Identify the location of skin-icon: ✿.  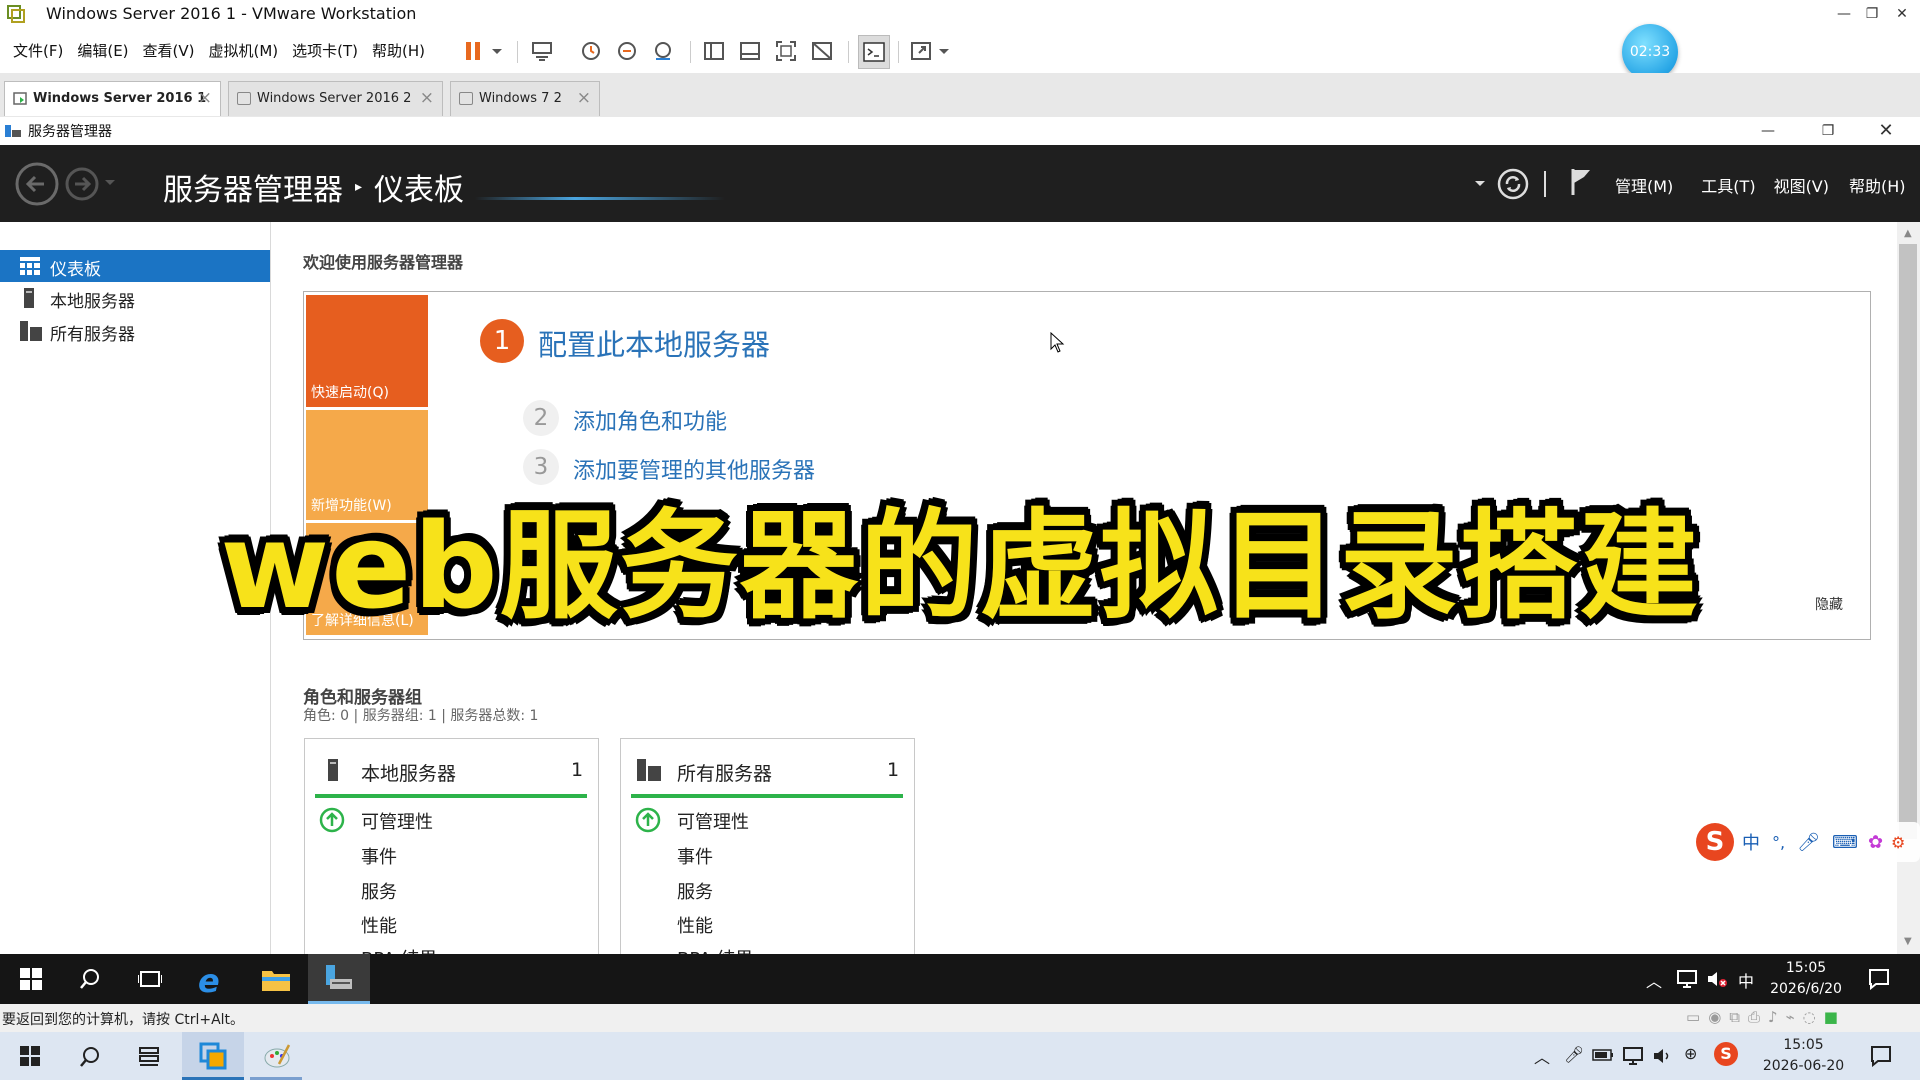
(1875, 842).